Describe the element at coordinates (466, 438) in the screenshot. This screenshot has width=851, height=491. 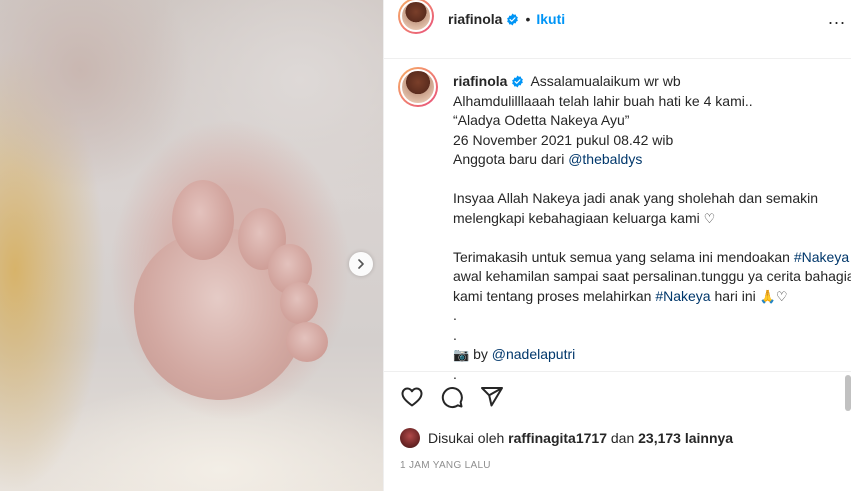
I see `likes-prefix: Disukai oleh` at that location.